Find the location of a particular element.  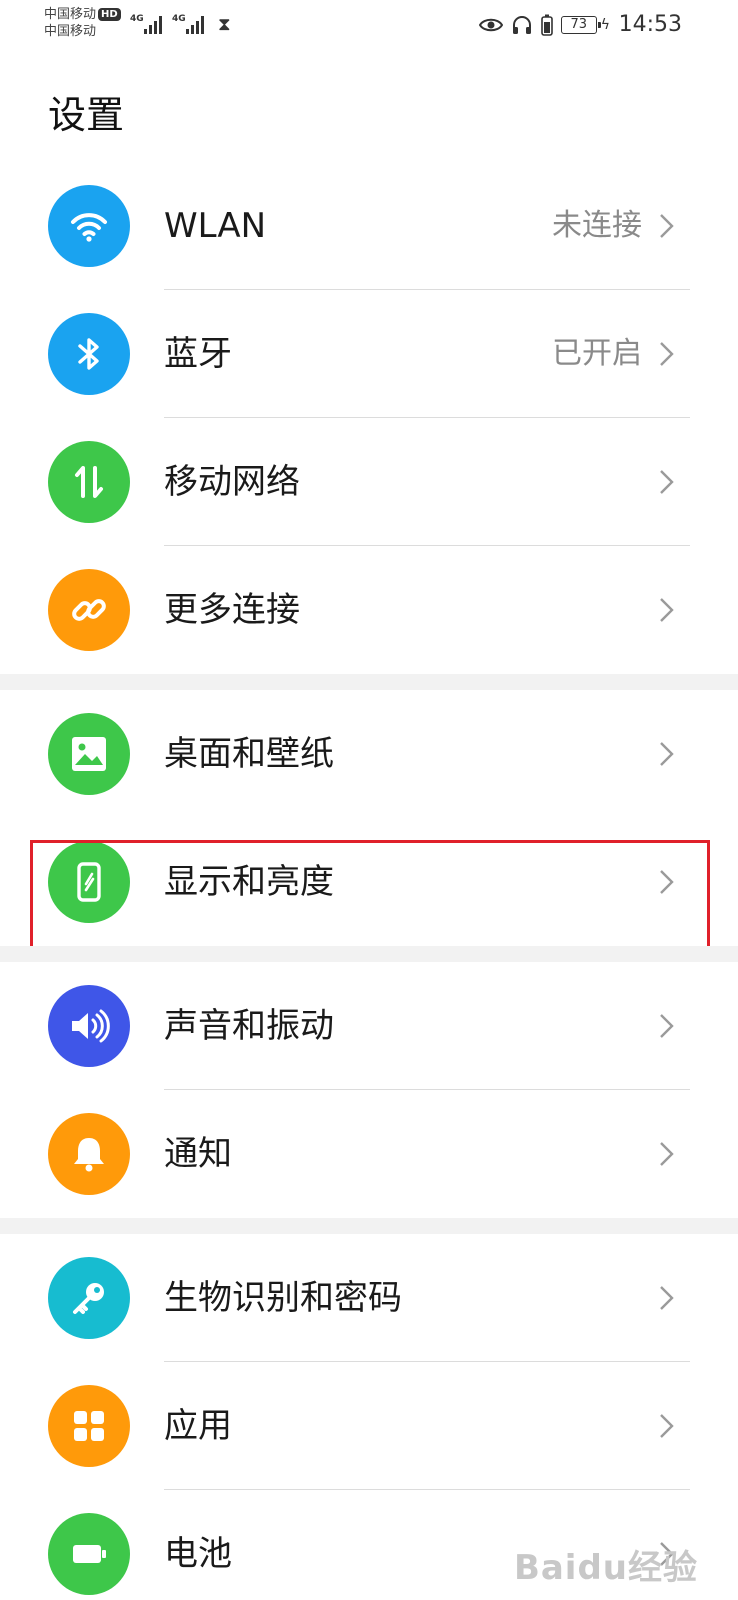

battery-level: 73 is located at coordinates (580, 25).